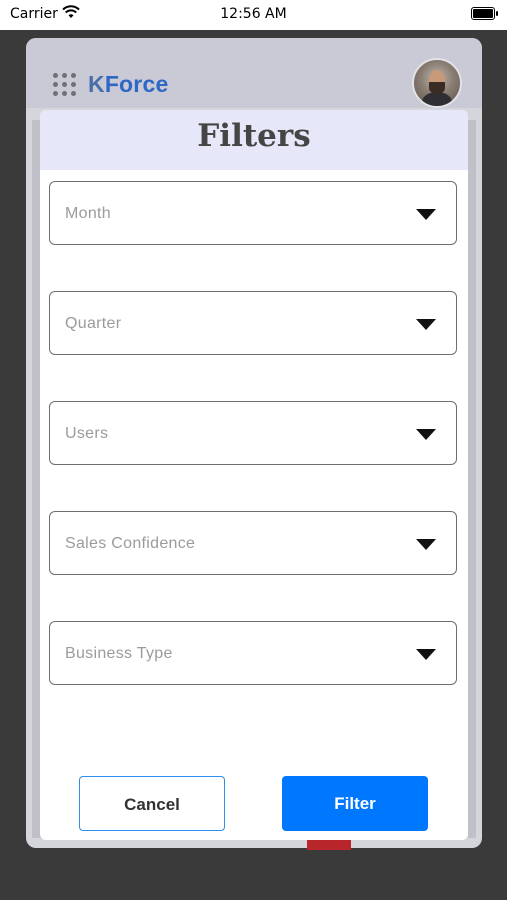 The image size is (507, 900). I want to click on background-chart-bar, so click(329, 845).